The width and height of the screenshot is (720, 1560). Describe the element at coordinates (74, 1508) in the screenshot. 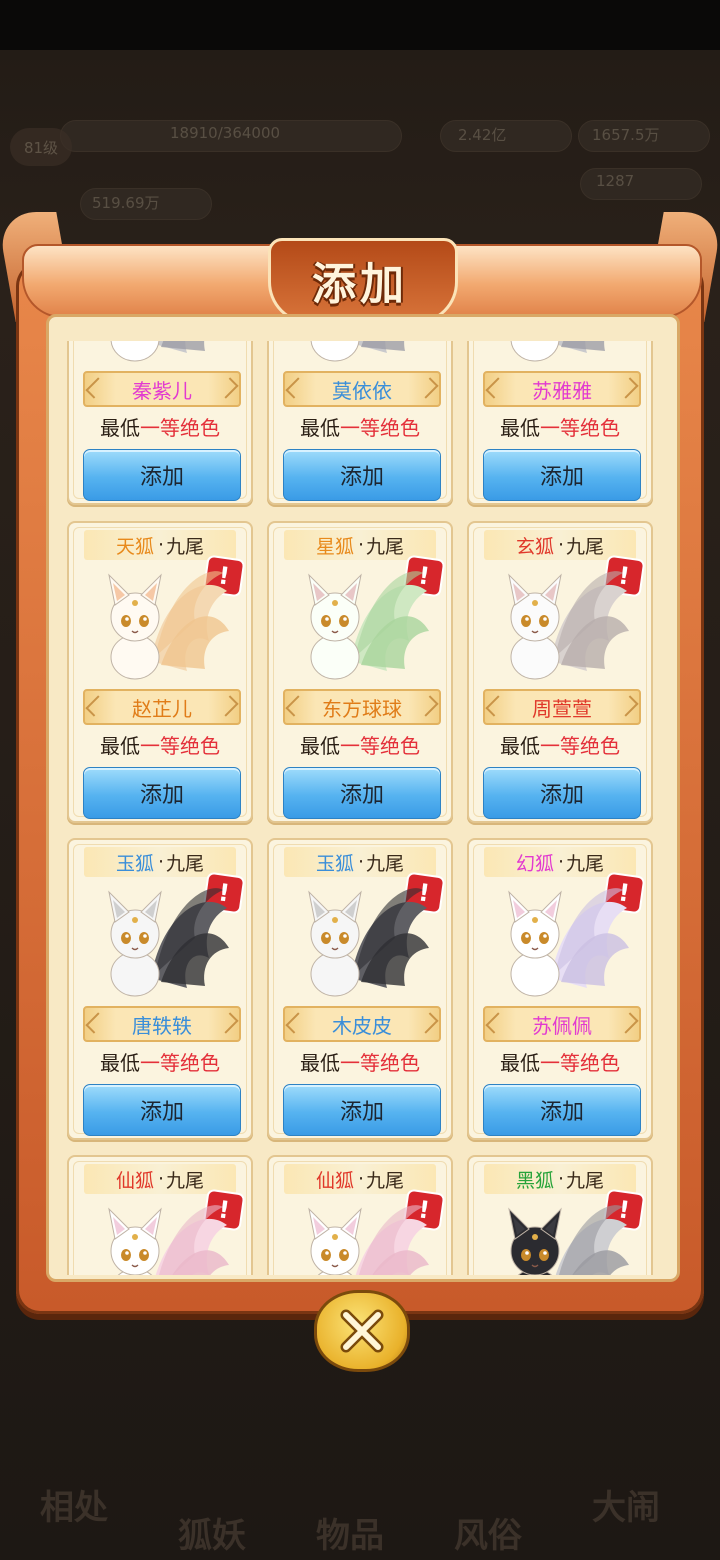

I see `bottom-tab-1: 相处` at that location.